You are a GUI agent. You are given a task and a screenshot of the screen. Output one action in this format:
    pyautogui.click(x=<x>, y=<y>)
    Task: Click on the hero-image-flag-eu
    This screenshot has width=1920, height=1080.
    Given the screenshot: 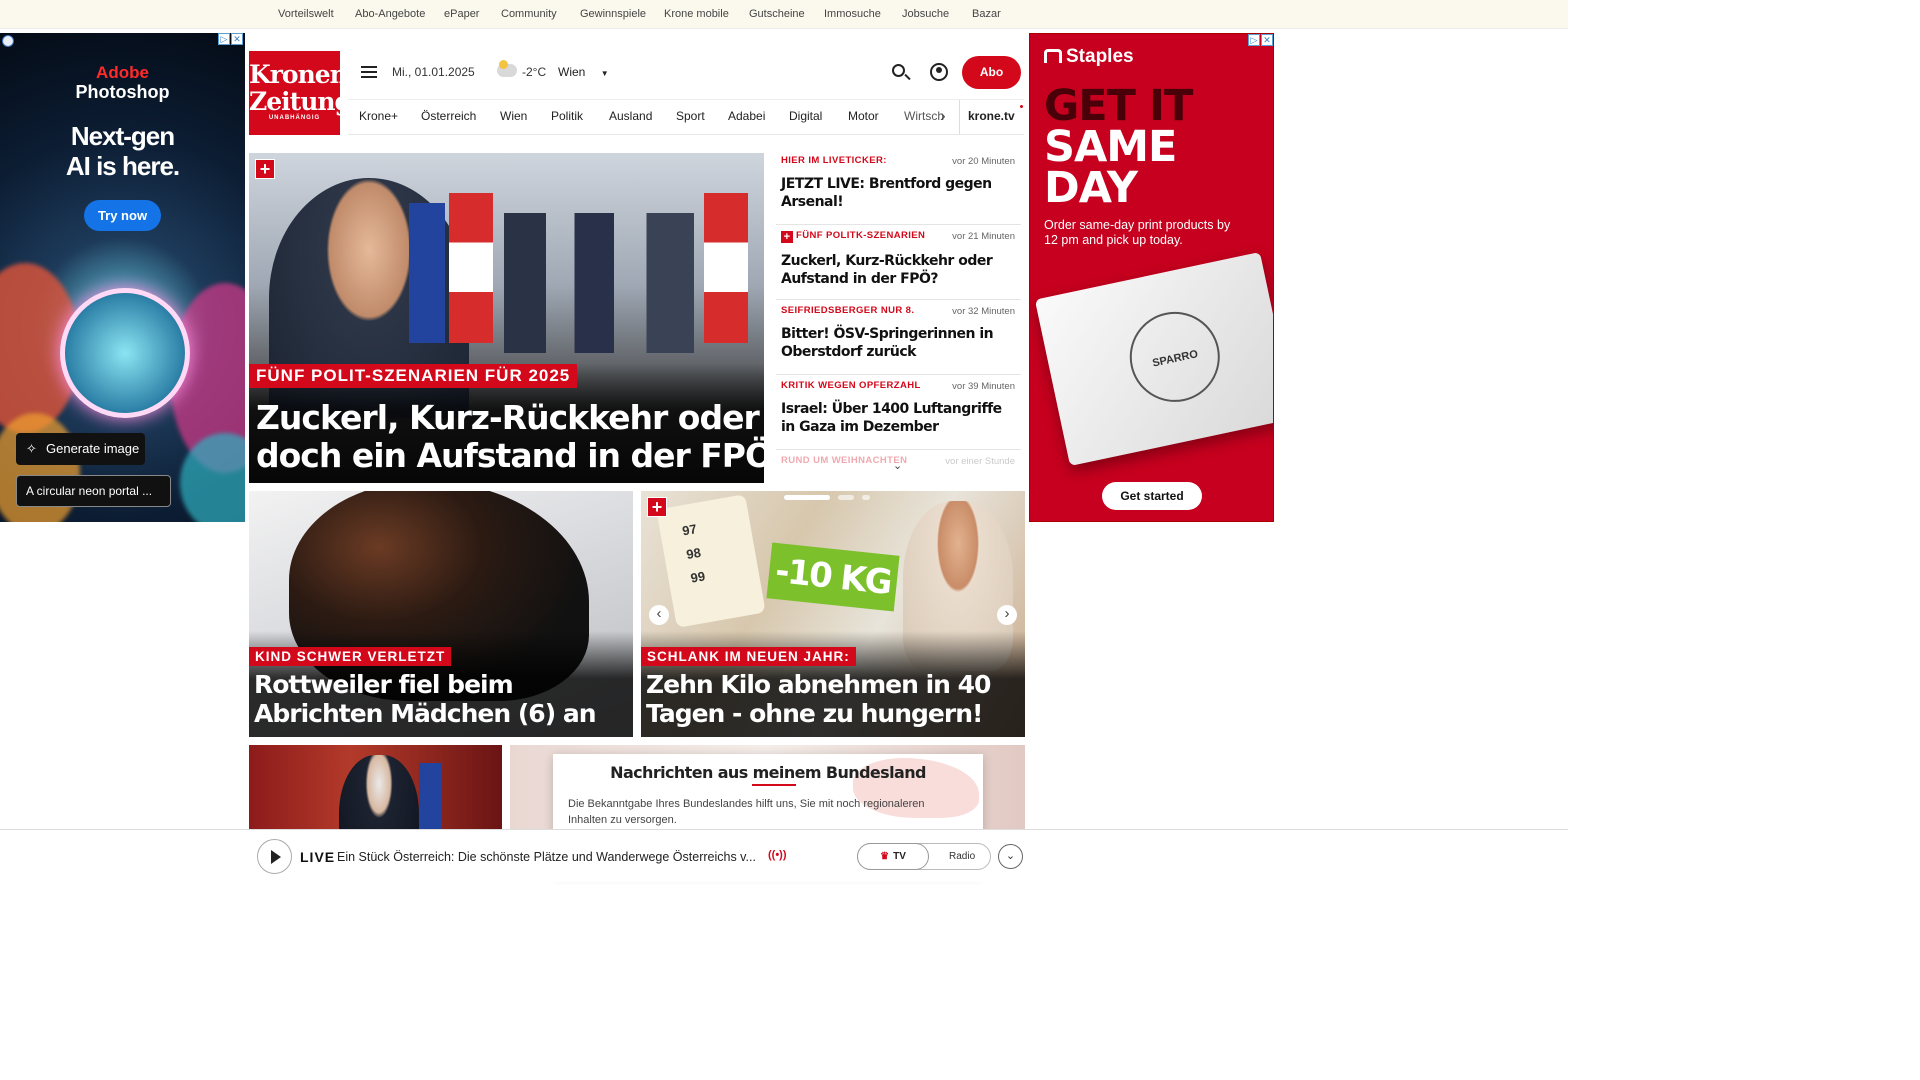 What is the action you would take?
    pyautogui.click(x=427, y=273)
    